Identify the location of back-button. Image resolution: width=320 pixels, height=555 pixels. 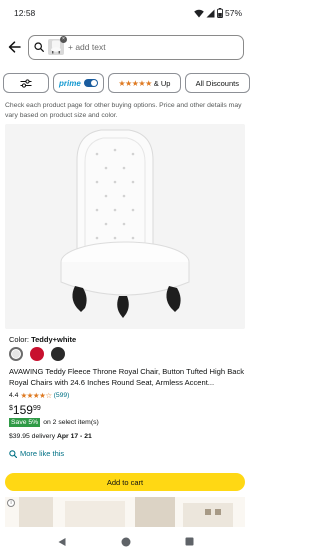
(14, 47).